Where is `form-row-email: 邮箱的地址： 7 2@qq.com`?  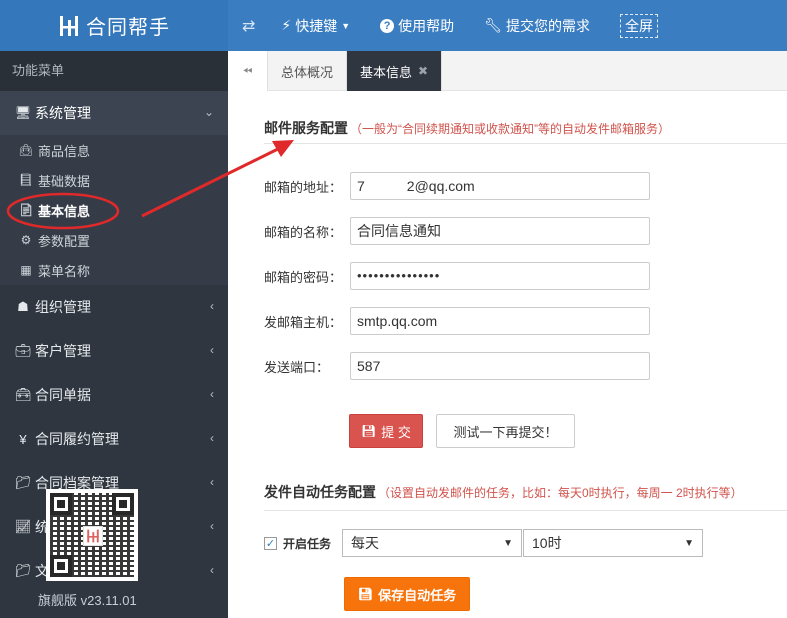
form-row-email: 邮箱的地址： 7 2@qq.com is located at coordinates (457, 186).